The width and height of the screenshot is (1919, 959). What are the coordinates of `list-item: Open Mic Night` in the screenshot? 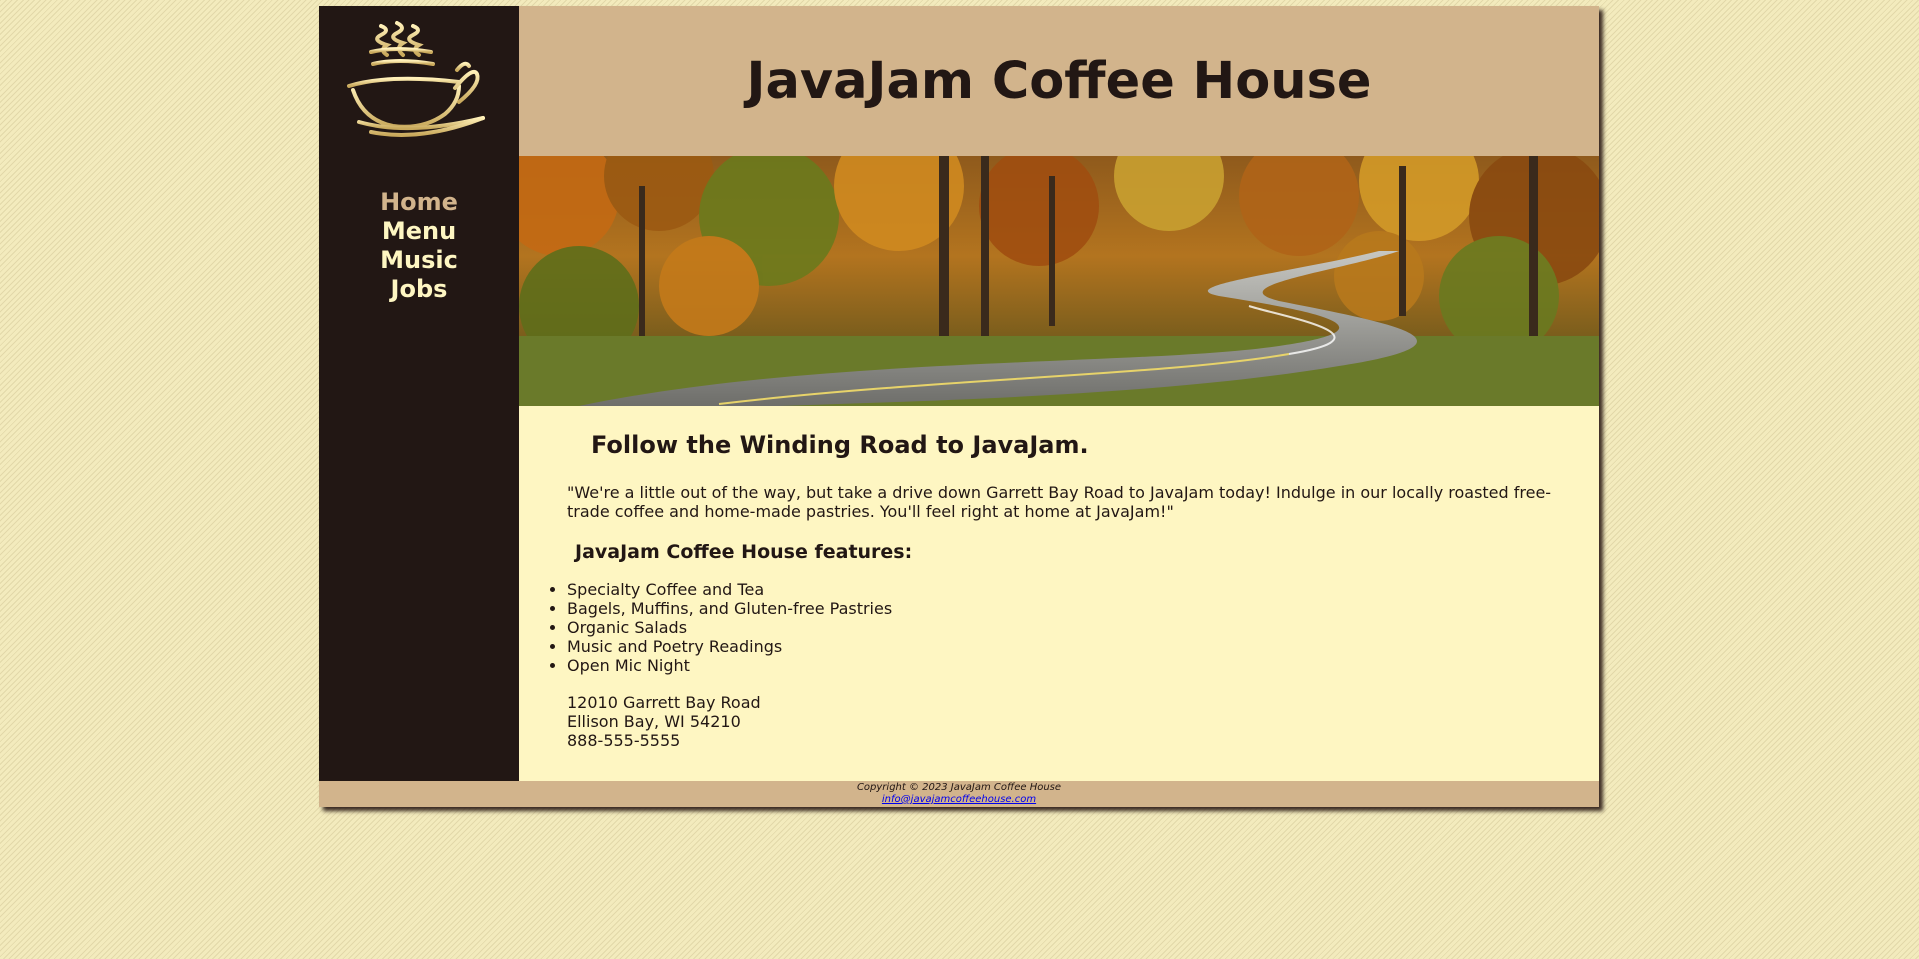 It's located at (729, 665).